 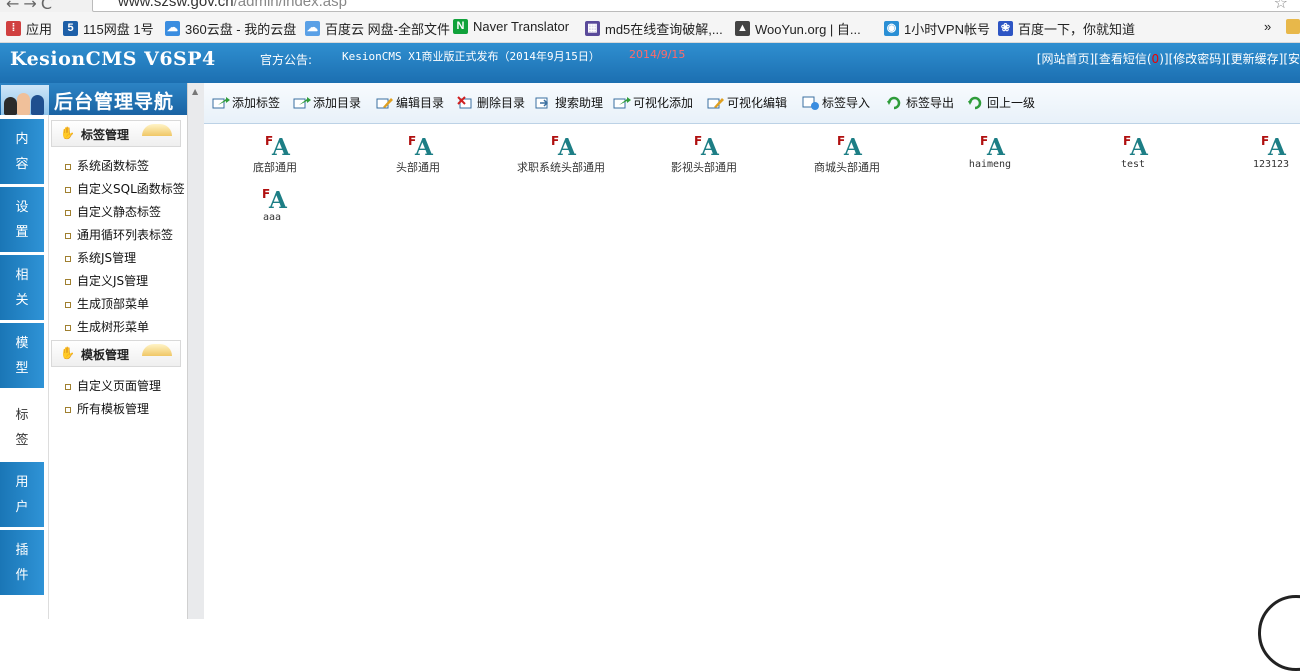 I want to click on header-links: [网站首页][查看短信(0)][修改密码][更新缓存][安, so click(x=1168, y=58).